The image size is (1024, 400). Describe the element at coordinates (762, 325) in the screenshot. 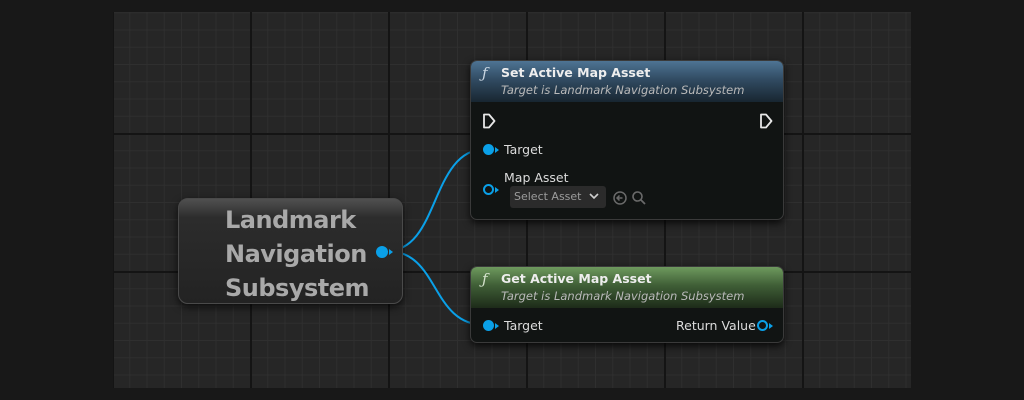

I see `return-value-output-pin` at that location.